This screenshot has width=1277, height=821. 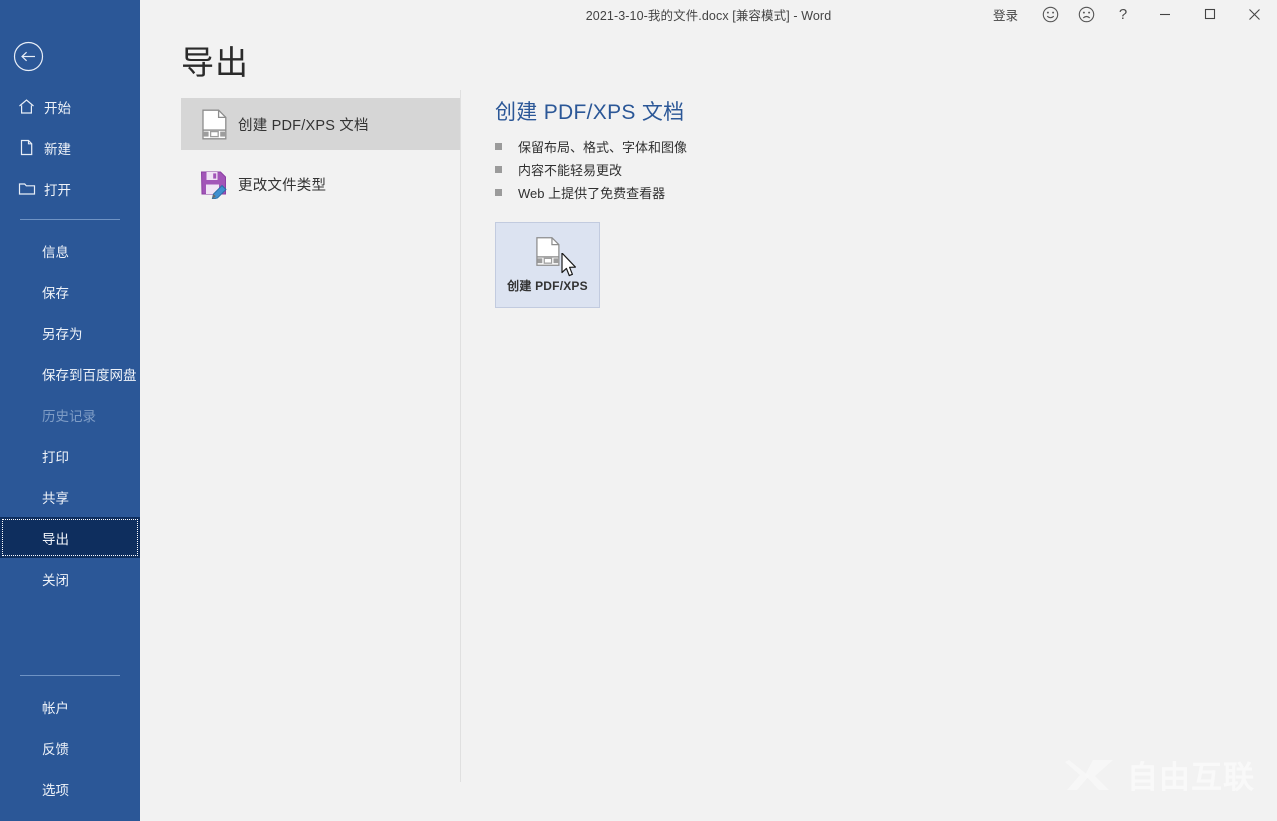 I want to click on sidebar-item-new: 新建, so click(x=70, y=147).